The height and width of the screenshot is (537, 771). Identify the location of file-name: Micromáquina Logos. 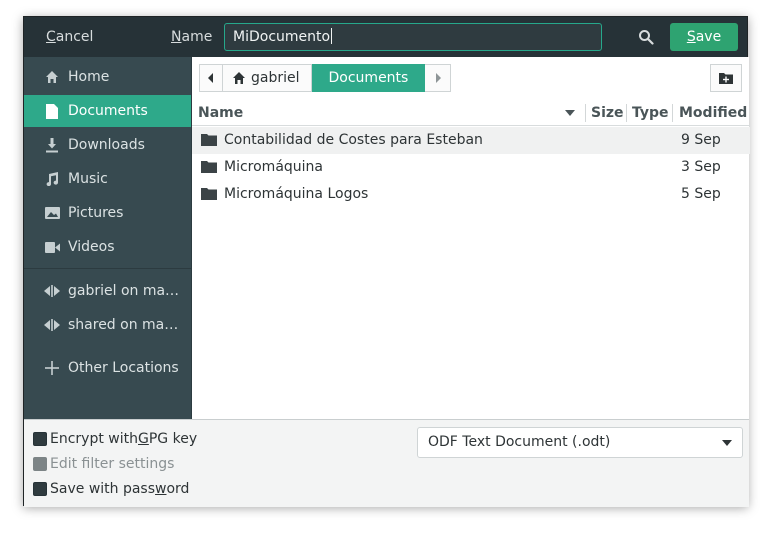
(296, 194).